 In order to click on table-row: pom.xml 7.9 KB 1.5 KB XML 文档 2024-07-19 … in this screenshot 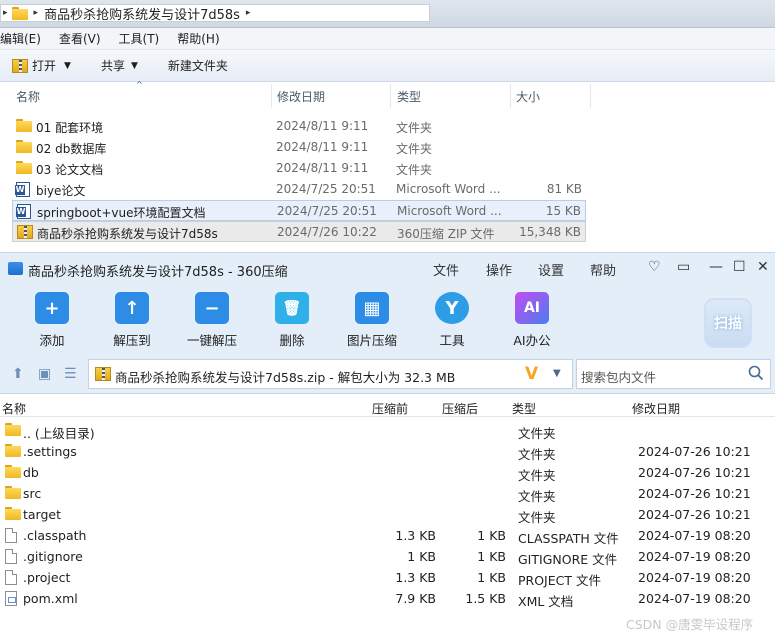, I will do `click(387, 598)`.